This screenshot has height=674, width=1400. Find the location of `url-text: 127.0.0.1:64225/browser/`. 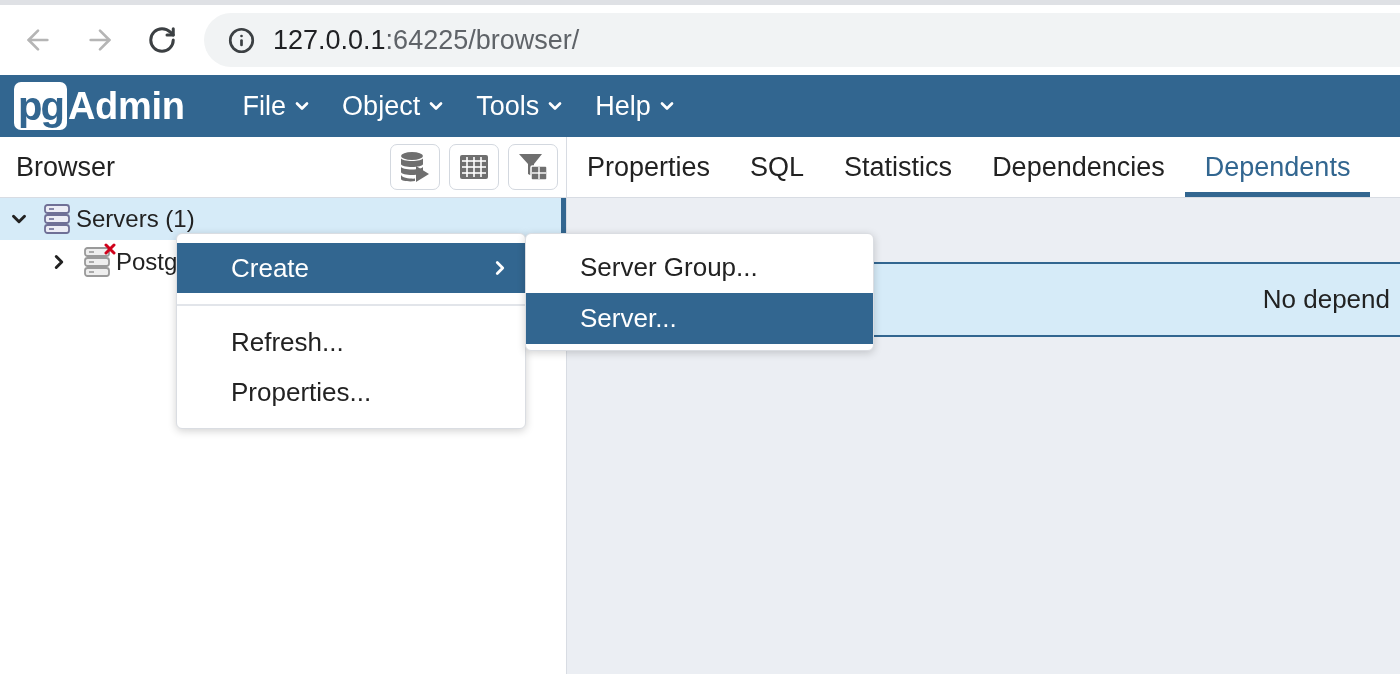

url-text: 127.0.0.1:64225/browser/ is located at coordinates (426, 40).